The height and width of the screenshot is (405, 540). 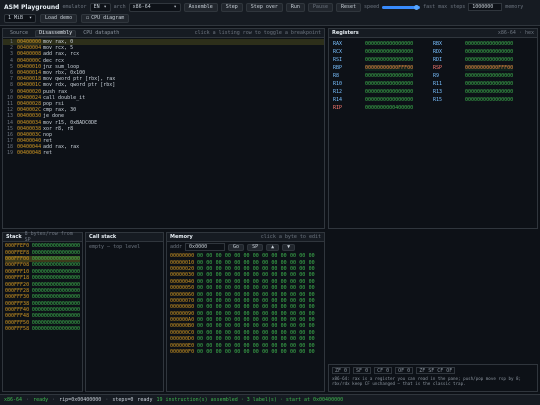 What do you see at coordinates (20, 18) in the screenshot?
I see `memory-size-select: 1 MiB ▾` at bounding box center [20, 18].